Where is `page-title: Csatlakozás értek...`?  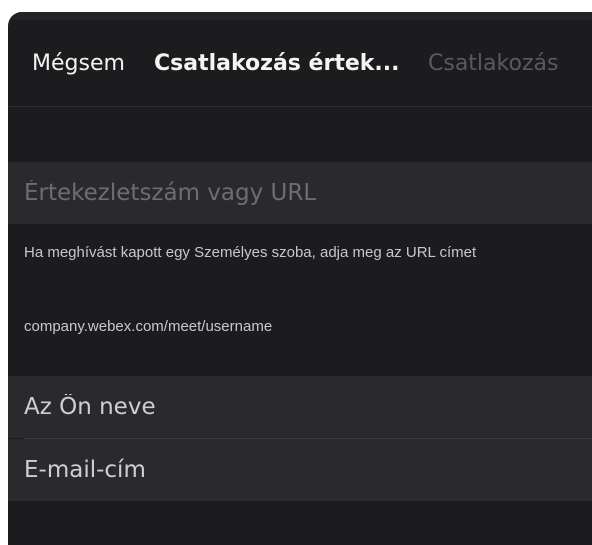
page-title: Csatlakozás értek... is located at coordinates (277, 63).